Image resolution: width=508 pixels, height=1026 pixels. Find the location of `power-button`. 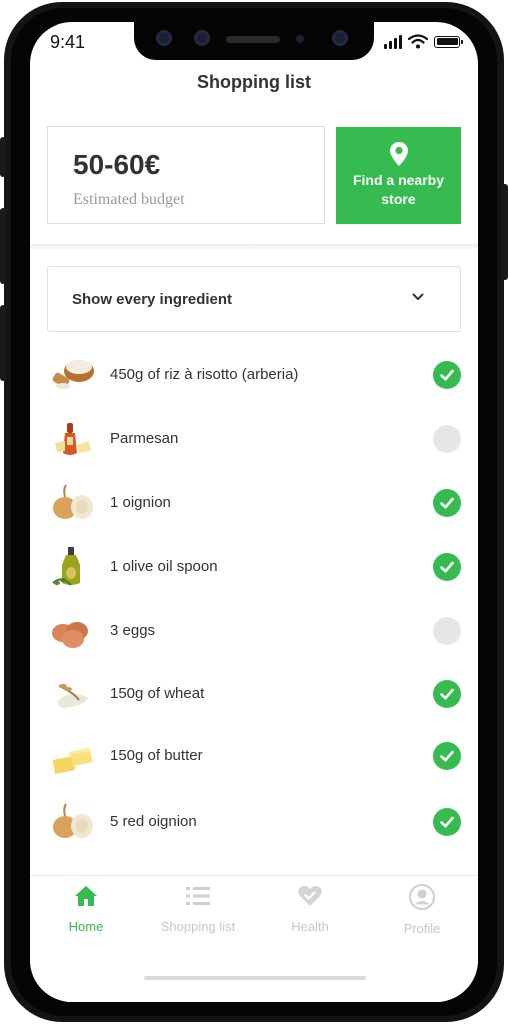

power-button is located at coordinates (504, 232).